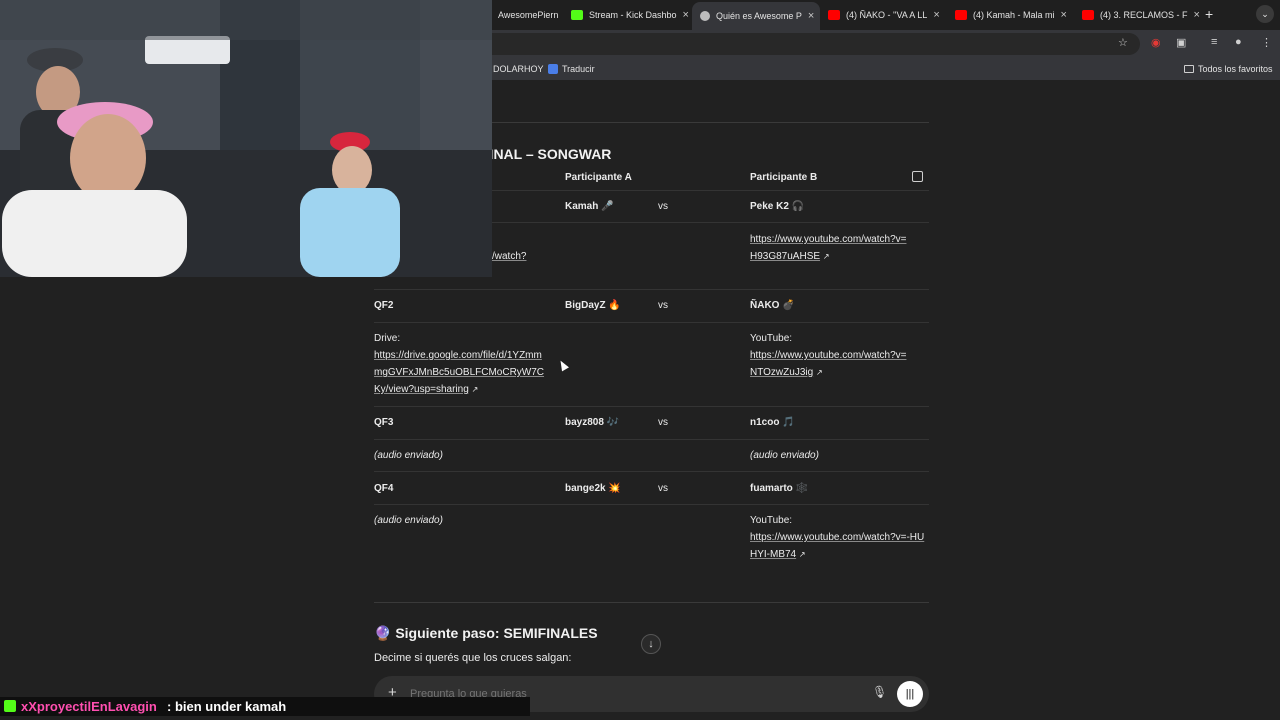 Image resolution: width=1280 pixels, height=720 pixels. I want to click on chat-username: xXproyectilEnLavagin, so click(89, 706).